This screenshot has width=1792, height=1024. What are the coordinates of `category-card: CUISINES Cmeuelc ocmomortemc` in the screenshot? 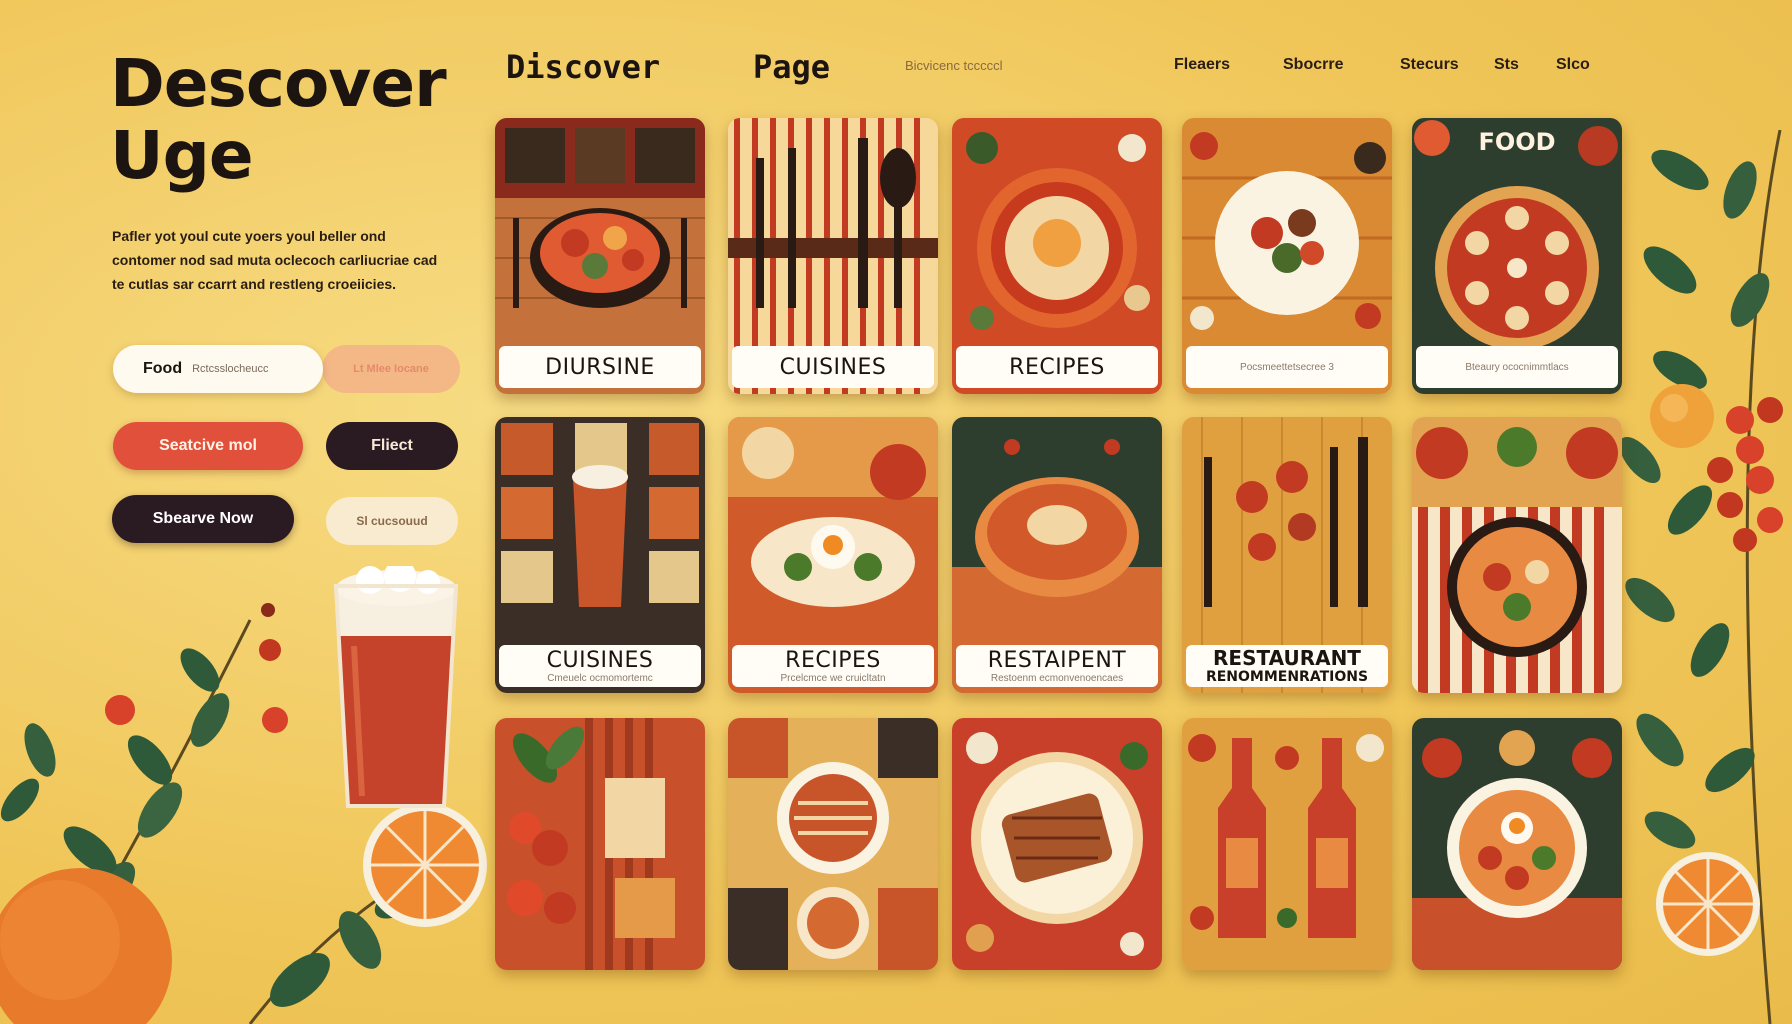 It's located at (600, 555).